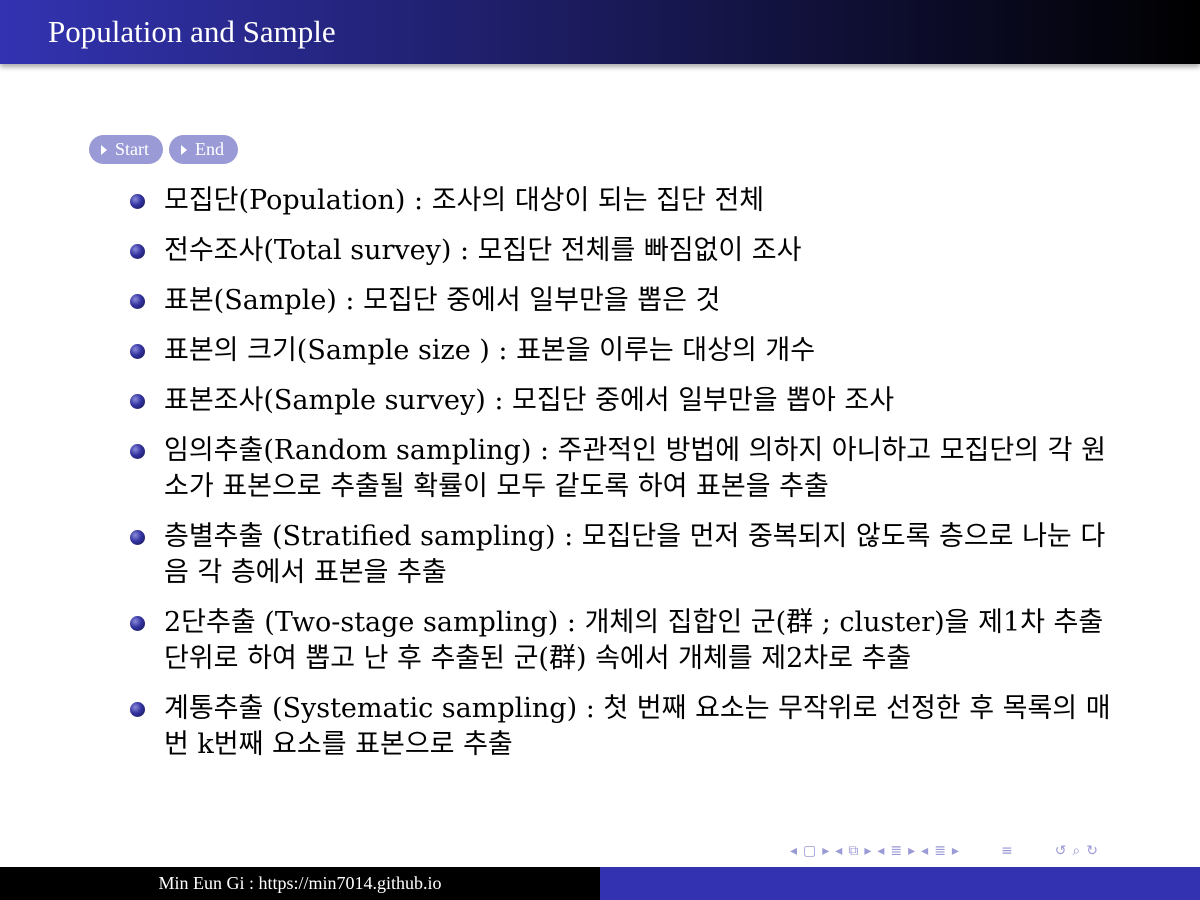 Image resolution: width=1200 pixels, height=900 pixels. Describe the element at coordinates (442, 300) in the screenshot. I see `list-item-text: 표본(Sample) : 모집단 중에서 일부만을 뽑은 것` at that location.